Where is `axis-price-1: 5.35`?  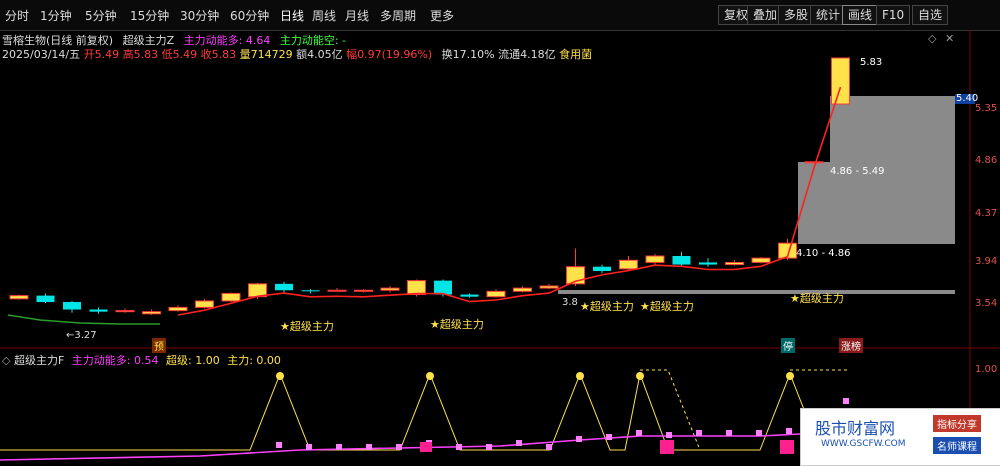
axis-price-1: 5.35 is located at coordinates (986, 108).